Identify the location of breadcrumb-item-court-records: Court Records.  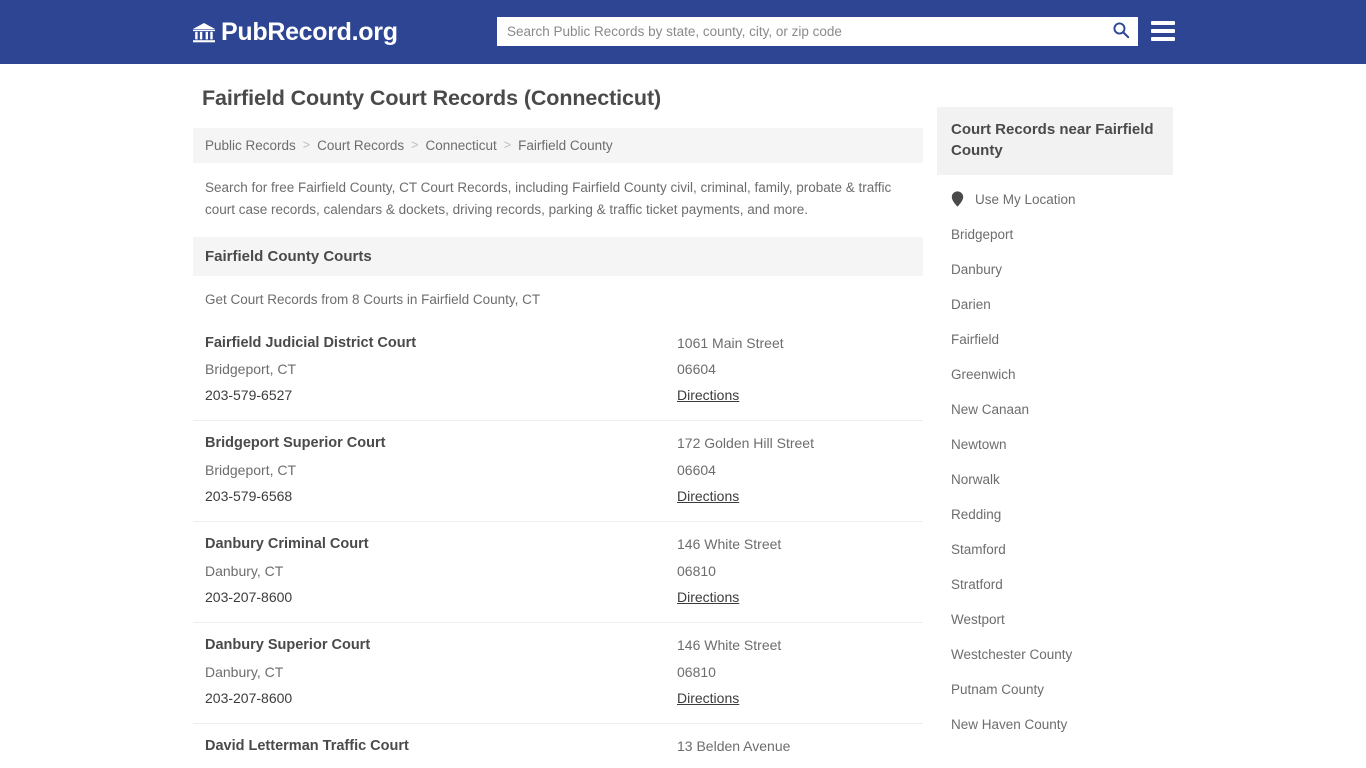
(360, 145).